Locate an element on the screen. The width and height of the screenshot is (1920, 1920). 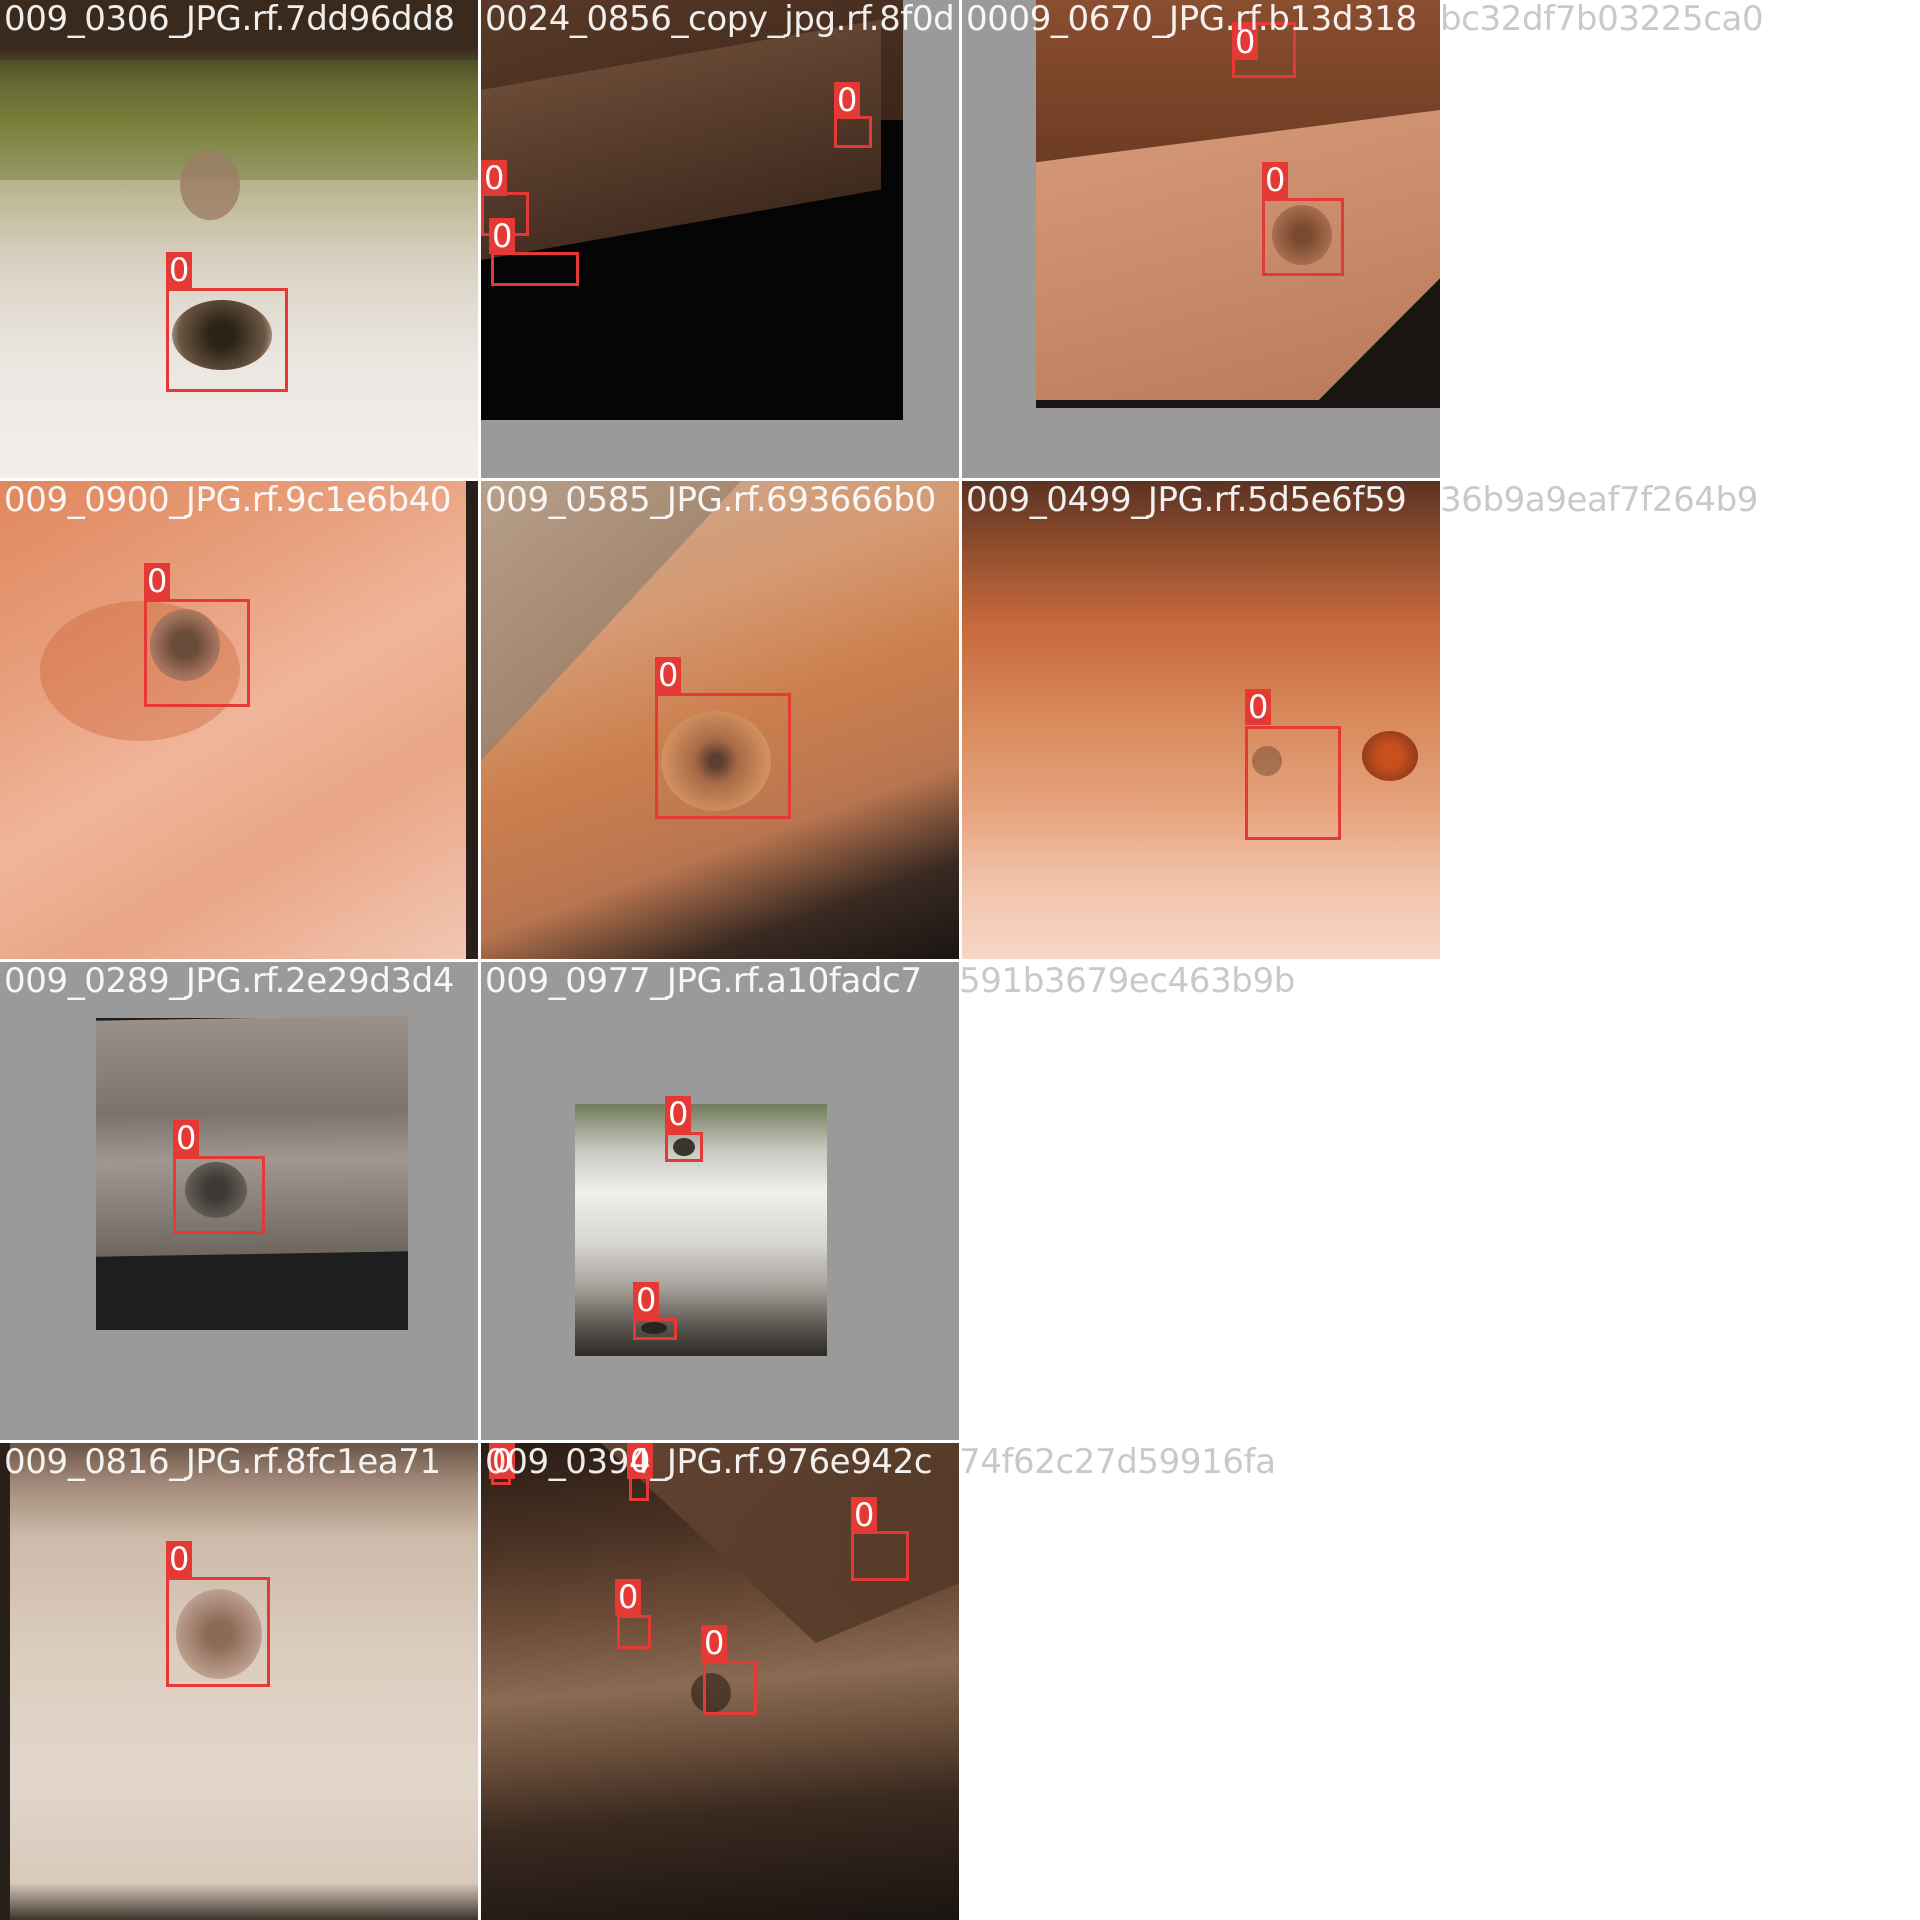
tile-title: 009_0394_JPG.rf.976e942c is located at coordinates (709, 1462).